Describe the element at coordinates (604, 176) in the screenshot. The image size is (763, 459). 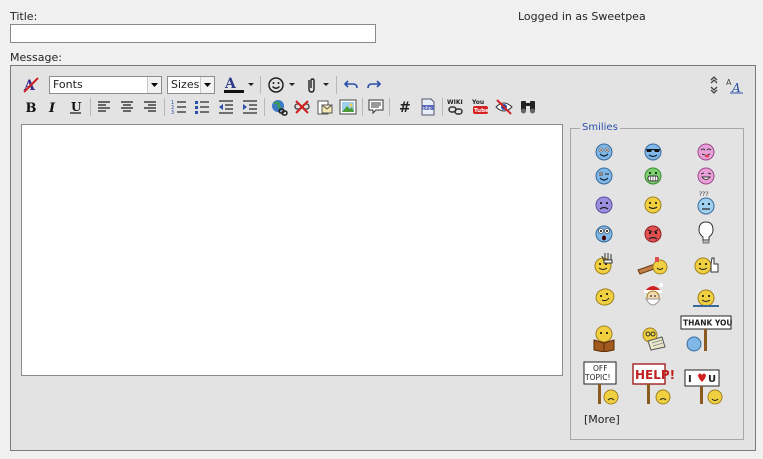
I see `wink-smiley-icon` at that location.